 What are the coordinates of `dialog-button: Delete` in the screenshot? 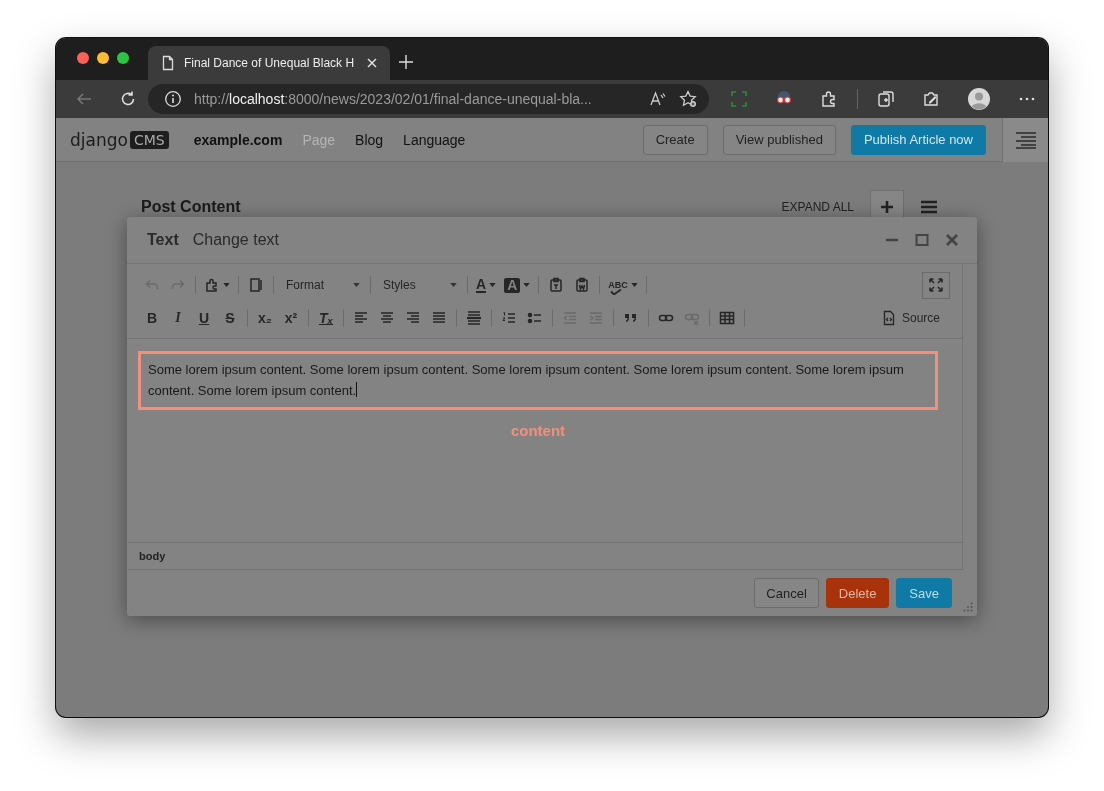 It's located at (857, 593).